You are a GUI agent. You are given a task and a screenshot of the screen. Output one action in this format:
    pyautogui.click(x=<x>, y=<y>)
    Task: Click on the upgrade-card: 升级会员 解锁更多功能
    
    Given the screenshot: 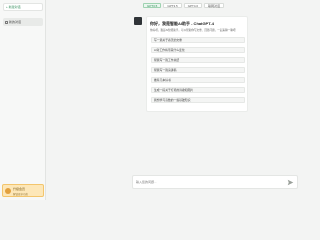 What is the action you would take?
    pyautogui.click(x=23, y=190)
    